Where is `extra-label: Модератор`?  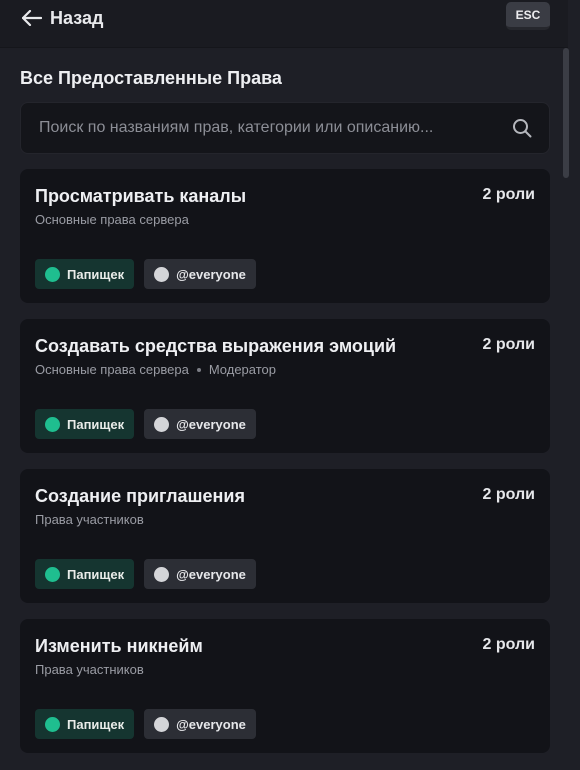
extra-label: Модератор is located at coordinates (242, 369).